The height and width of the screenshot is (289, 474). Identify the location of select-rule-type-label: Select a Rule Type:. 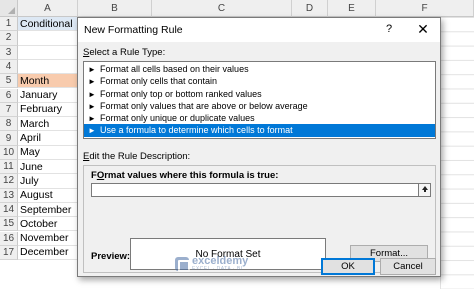
(124, 52).